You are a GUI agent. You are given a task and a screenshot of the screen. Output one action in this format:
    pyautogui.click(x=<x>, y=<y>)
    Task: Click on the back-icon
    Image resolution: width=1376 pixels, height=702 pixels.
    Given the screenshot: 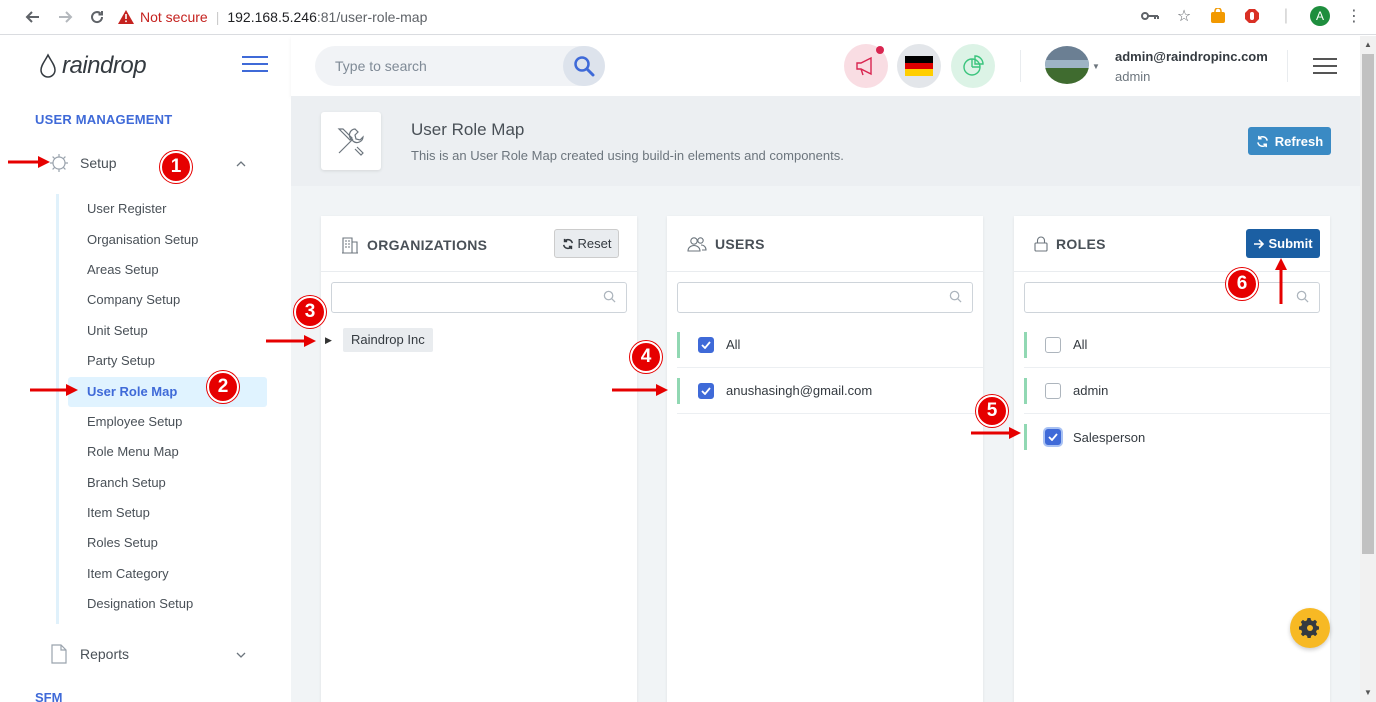 What is the action you would take?
    pyautogui.click(x=33, y=17)
    